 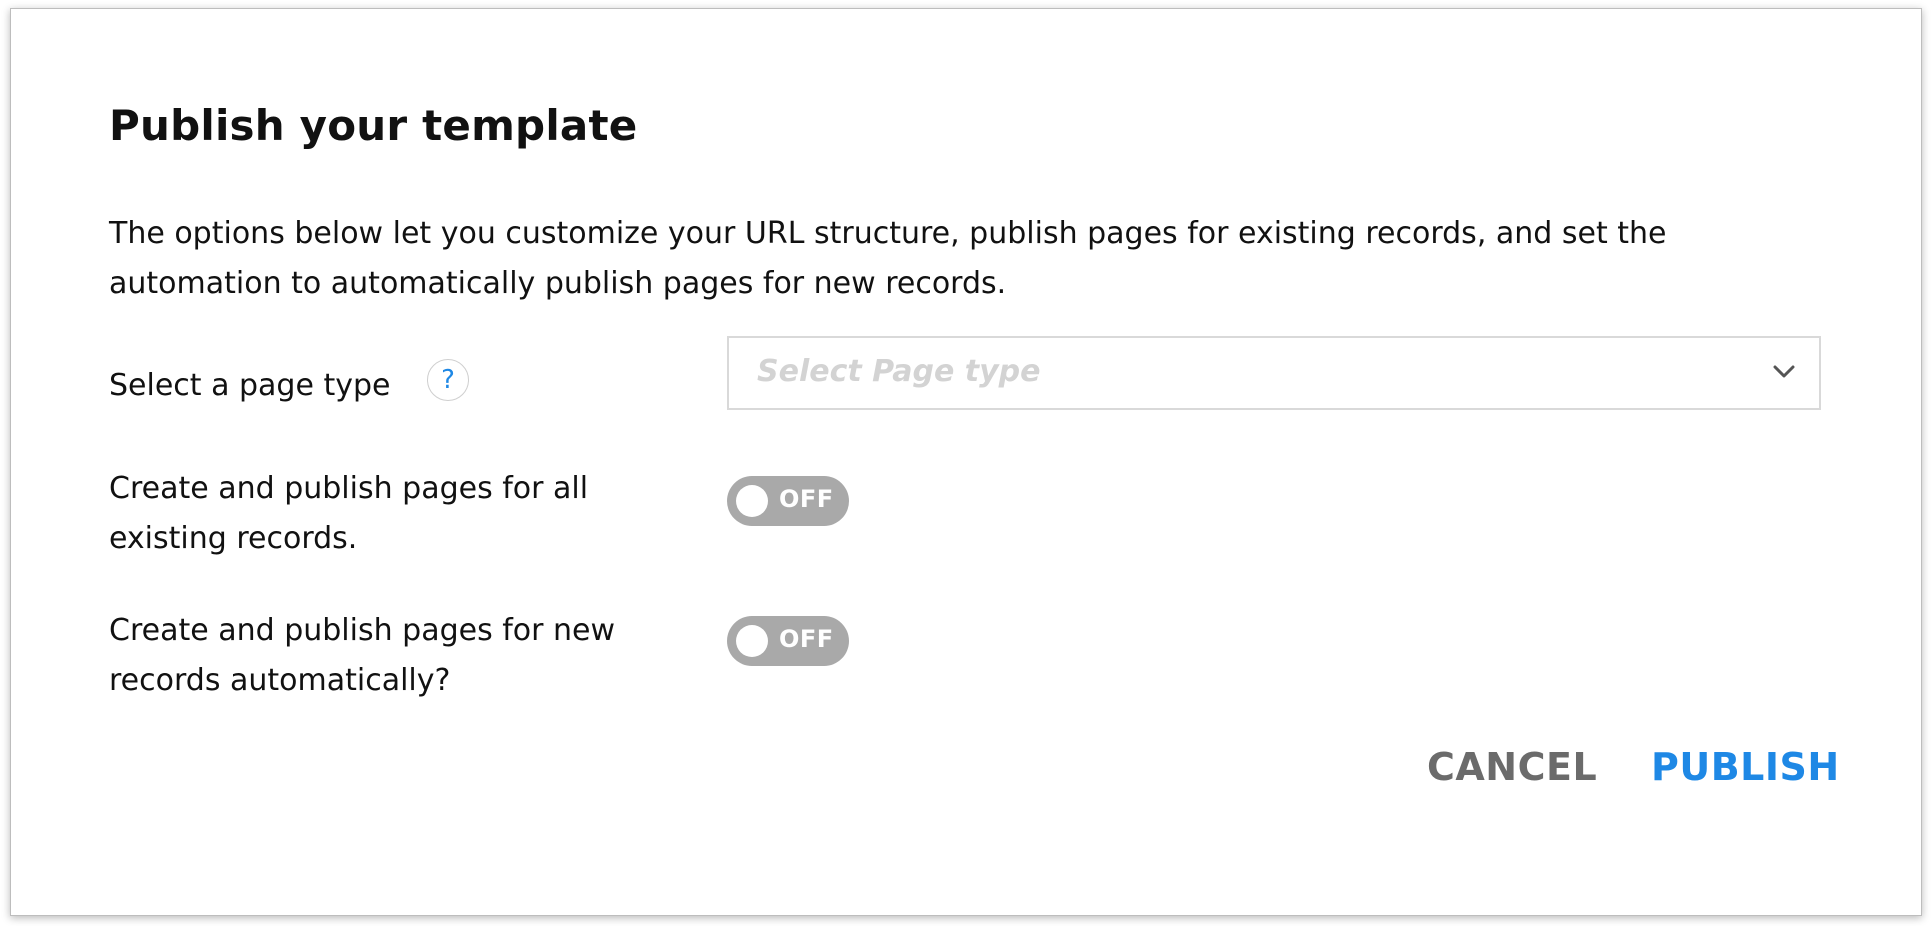 I want to click on new-records-label-line2: records automatically?, so click(x=280, y=680).